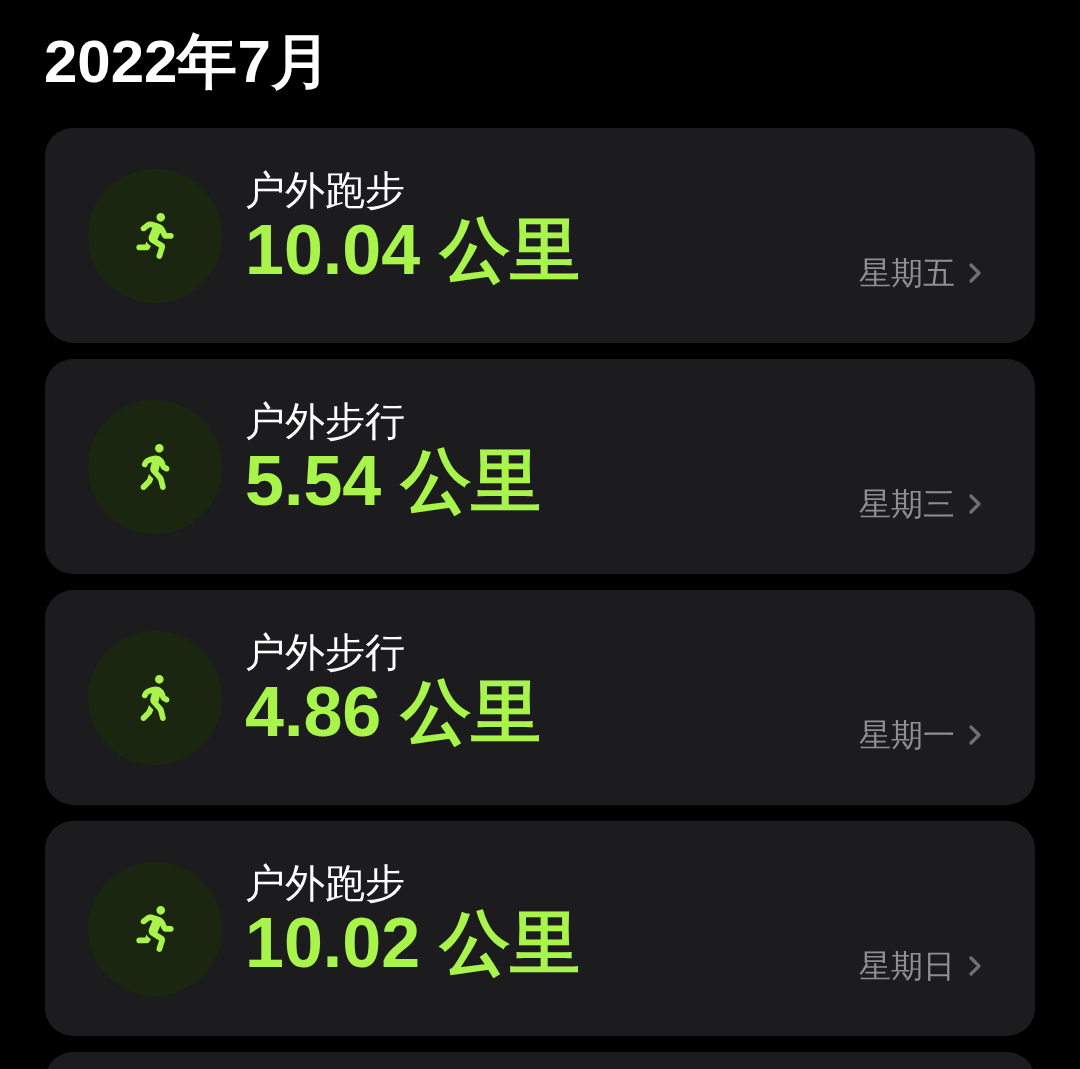 This screenshot has height=1069, width=1080. Describe the element at coordinates (907, 735) in the screenshot. I see `workout-day: 星期一` at that location.